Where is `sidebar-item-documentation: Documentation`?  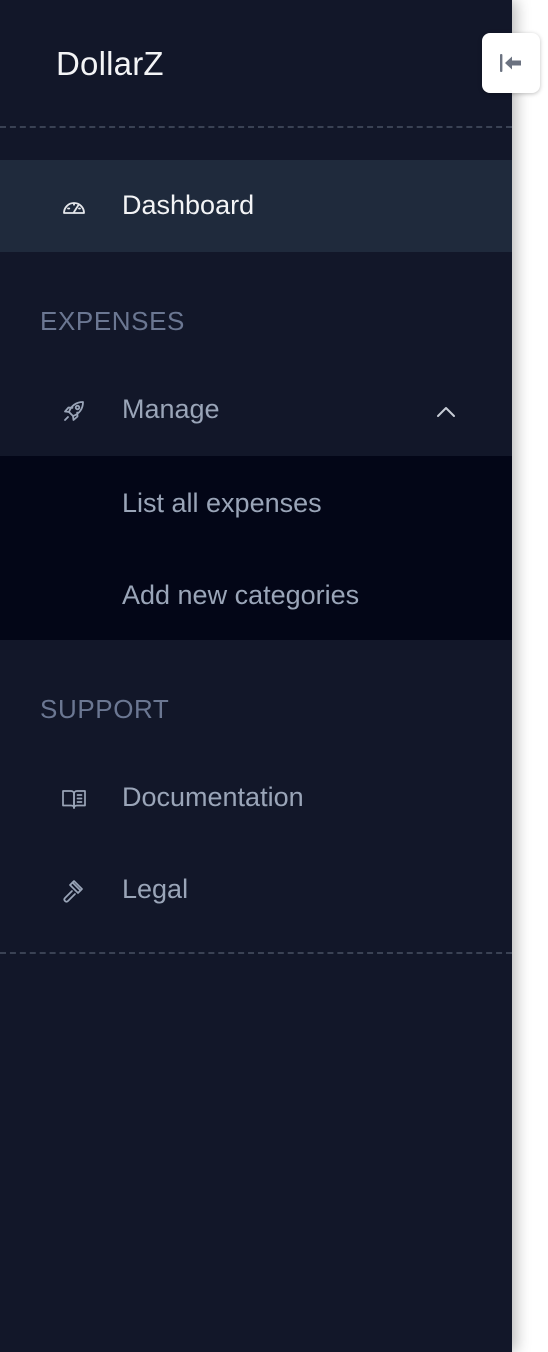 sidebar-item-documentation: Documentation is located at coordinates (256, 798).